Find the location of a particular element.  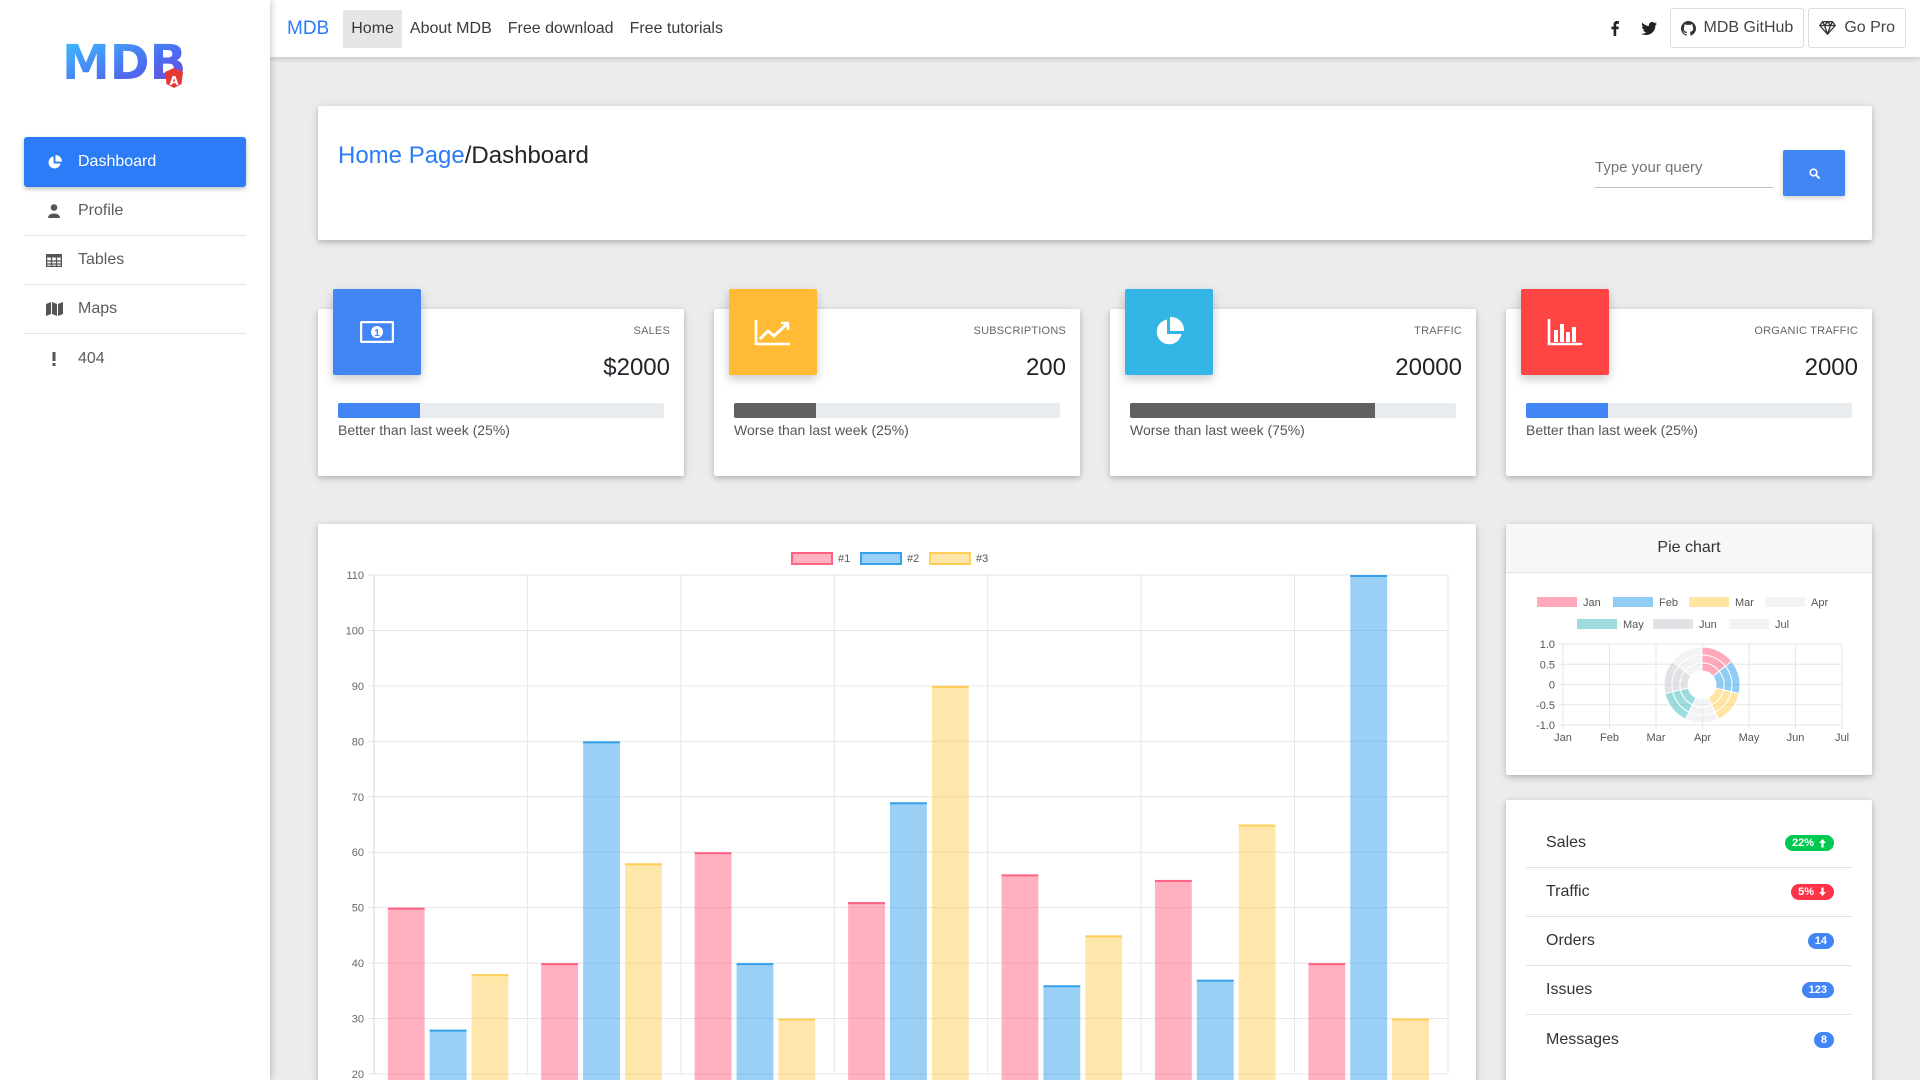

go-pro-button-label: Go Pro is located at coordinates (1869, 27).